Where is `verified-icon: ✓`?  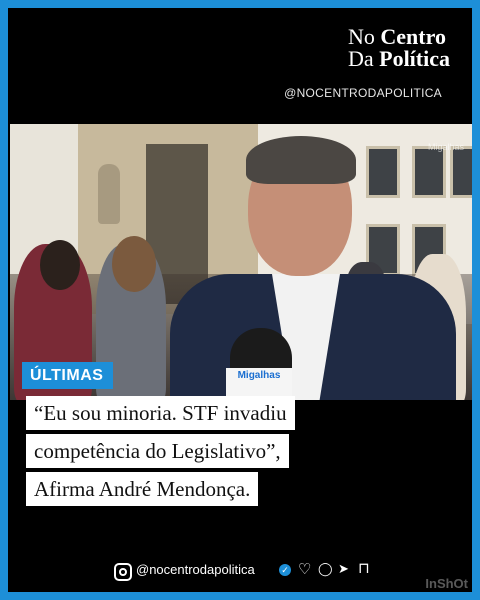
verified-icon: ✓ is located at coordinates (285, 570).